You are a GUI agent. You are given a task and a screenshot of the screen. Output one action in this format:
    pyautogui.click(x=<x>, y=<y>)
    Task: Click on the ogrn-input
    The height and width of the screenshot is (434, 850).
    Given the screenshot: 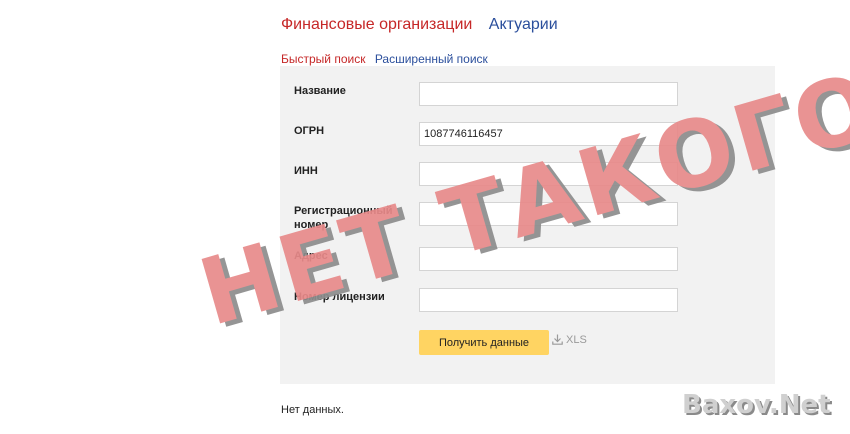 What is the action you would take?
    pyautogui.click(x=548, y=134)
    